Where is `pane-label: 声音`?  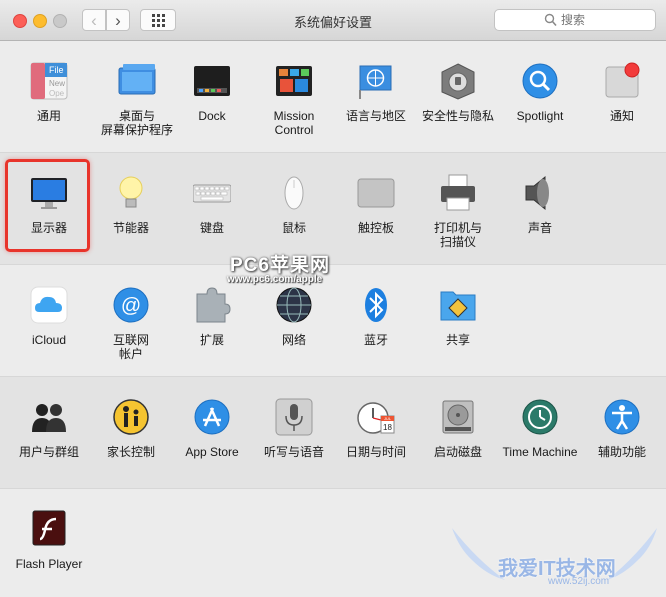 pane-label: 声音 is located at coordinates (539, 228).